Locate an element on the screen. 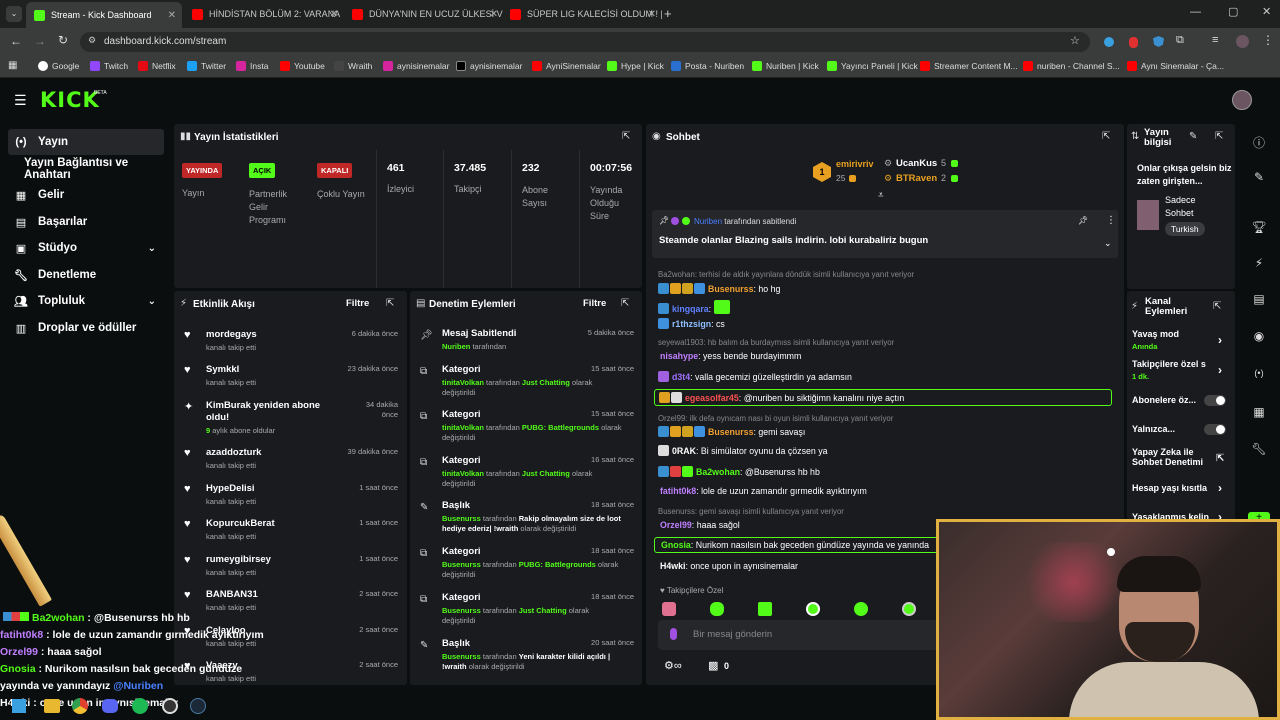 The image size is (1280, 720). chat-message: Busenurss: gemi savaşı is located at coordinates (731, 431).